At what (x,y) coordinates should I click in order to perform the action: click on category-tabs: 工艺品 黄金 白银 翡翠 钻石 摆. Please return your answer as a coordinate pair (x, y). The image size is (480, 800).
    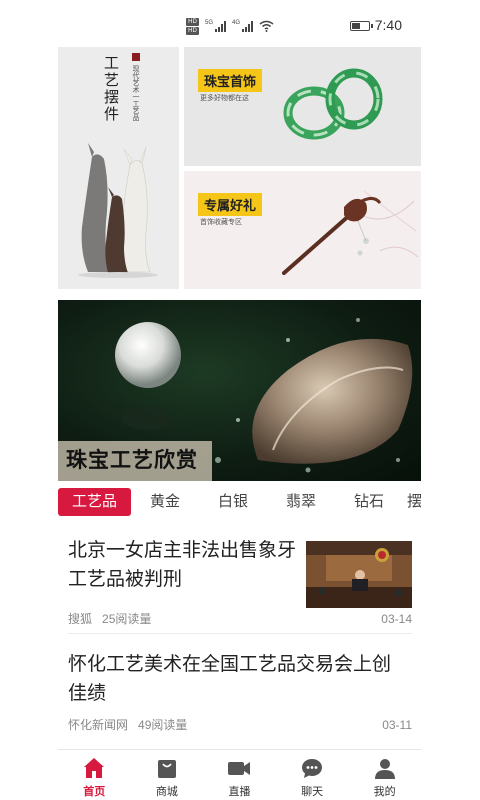
    Looking at the image, I should click on (239, 502).